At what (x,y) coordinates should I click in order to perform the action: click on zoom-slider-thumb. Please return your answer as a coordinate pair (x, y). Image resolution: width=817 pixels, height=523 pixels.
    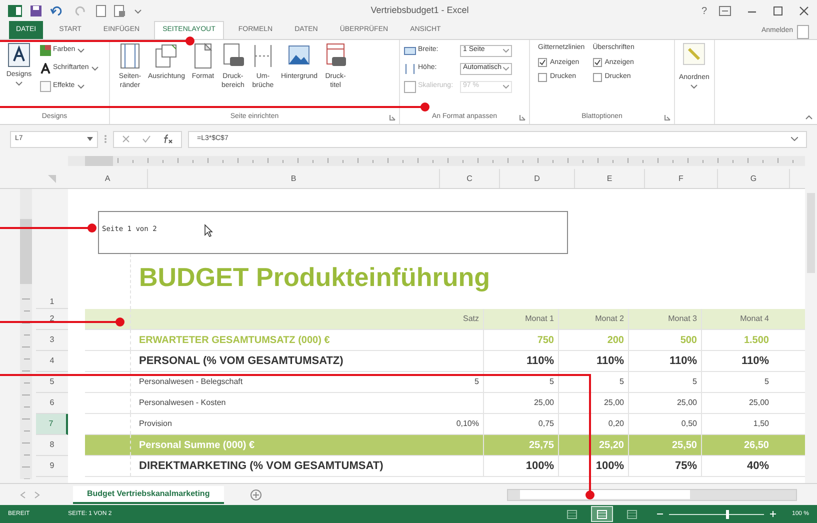
    Looking at the image, I should click on (727, 514).